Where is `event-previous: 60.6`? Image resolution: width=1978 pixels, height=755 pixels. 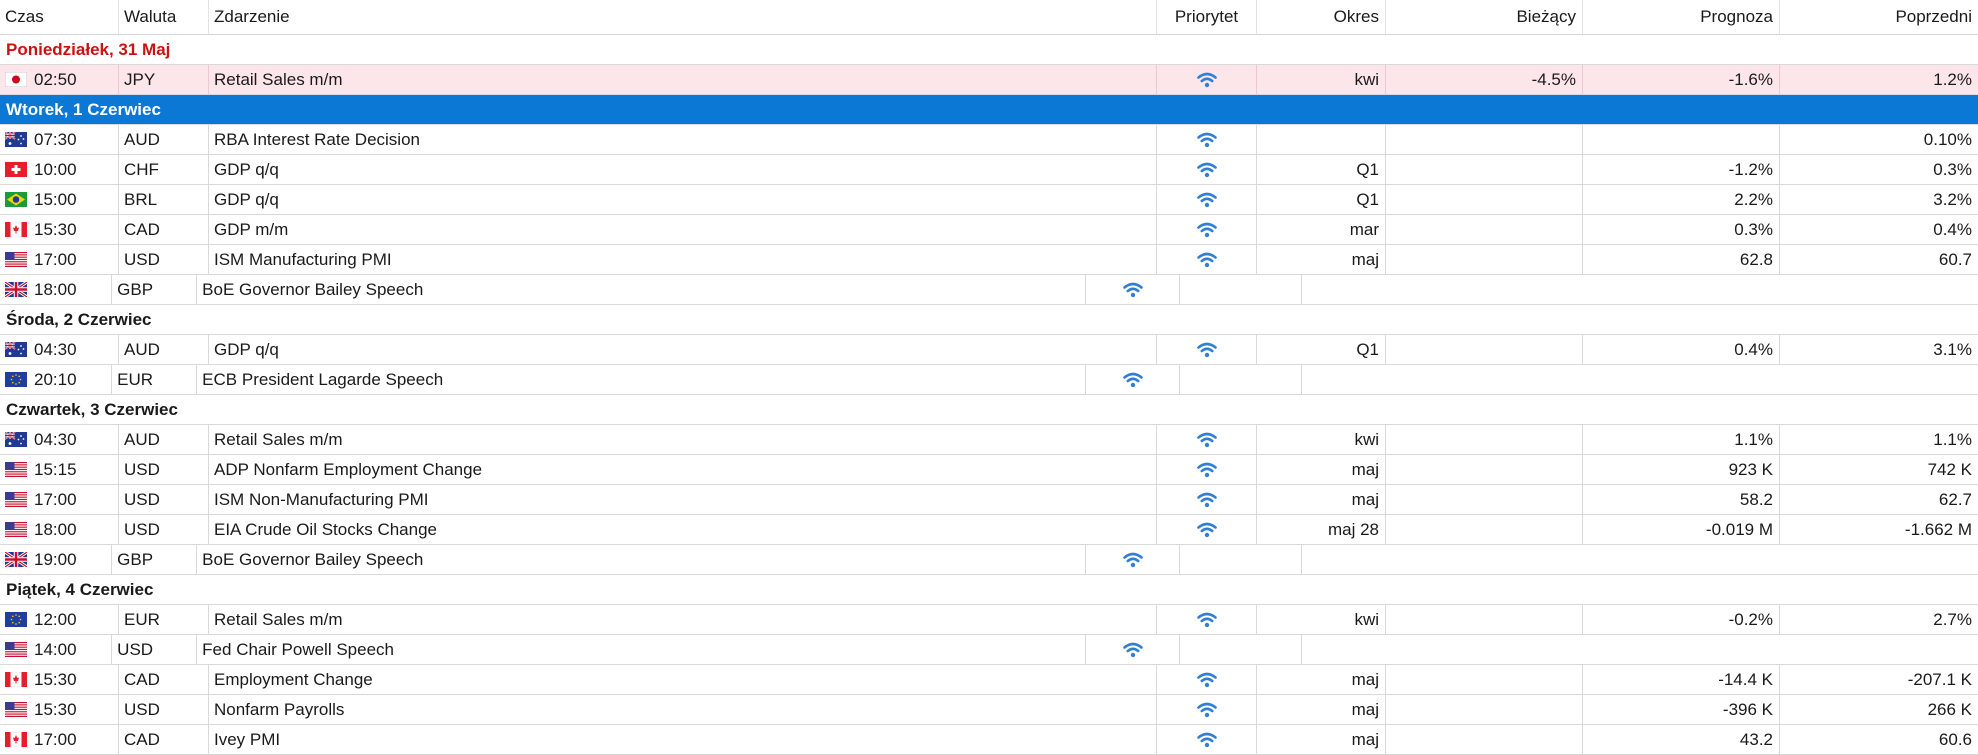 event-previous: 60.6 is located at coordinates (1955, 739).